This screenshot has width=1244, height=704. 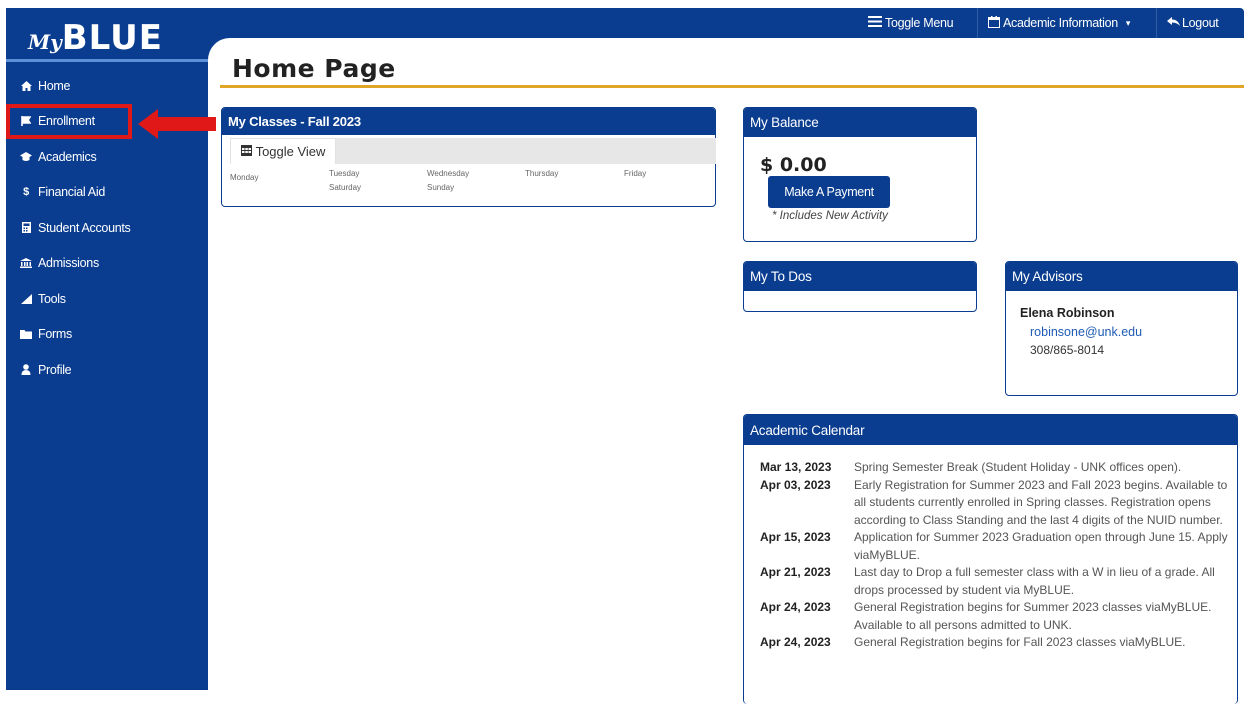 I want to click on sidebar-item-label: Tools, so click(x=52, y=298).